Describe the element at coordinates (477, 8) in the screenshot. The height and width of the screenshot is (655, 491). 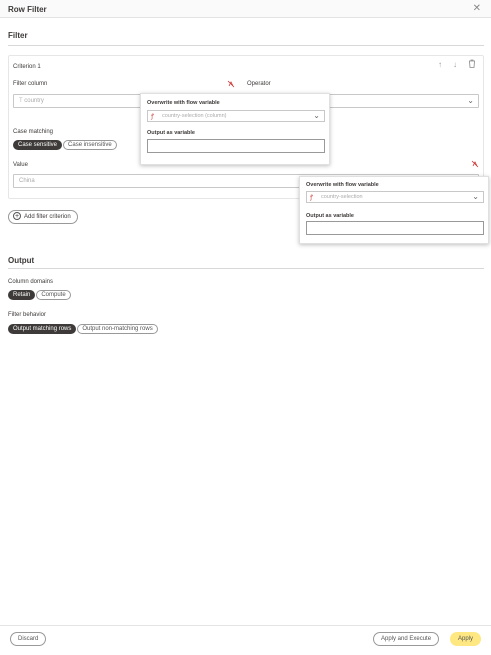
I see `close-icon: ✕` at that location.